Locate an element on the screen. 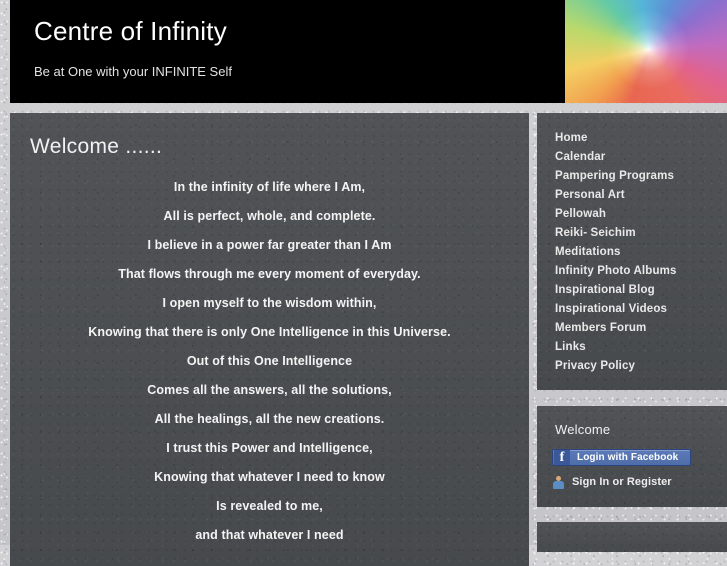 This screenshot has width=727, height=566. sidebar-item-pampering-programs: Pampering Programs is located at coordinates (632, 176).